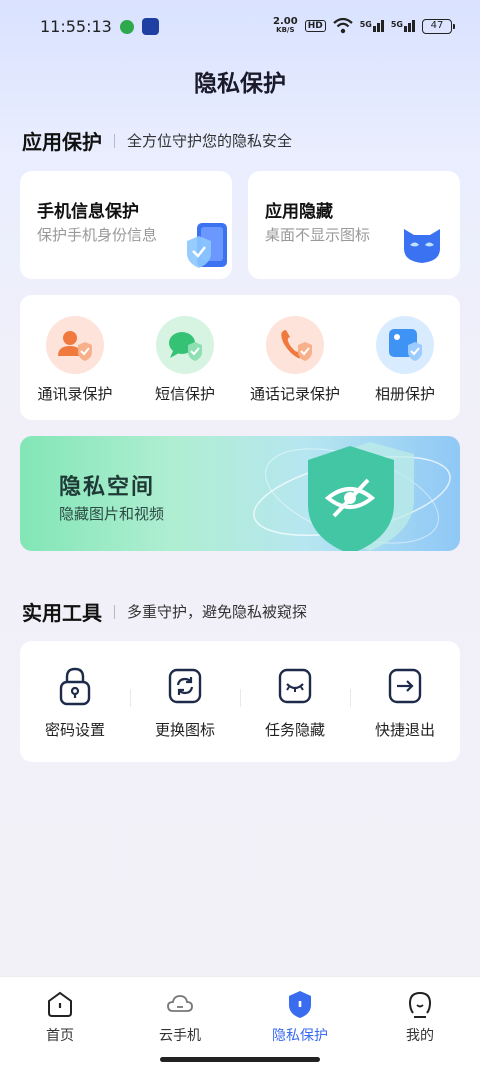  I want to click on tab-label: 我的, so click(420, 1036).